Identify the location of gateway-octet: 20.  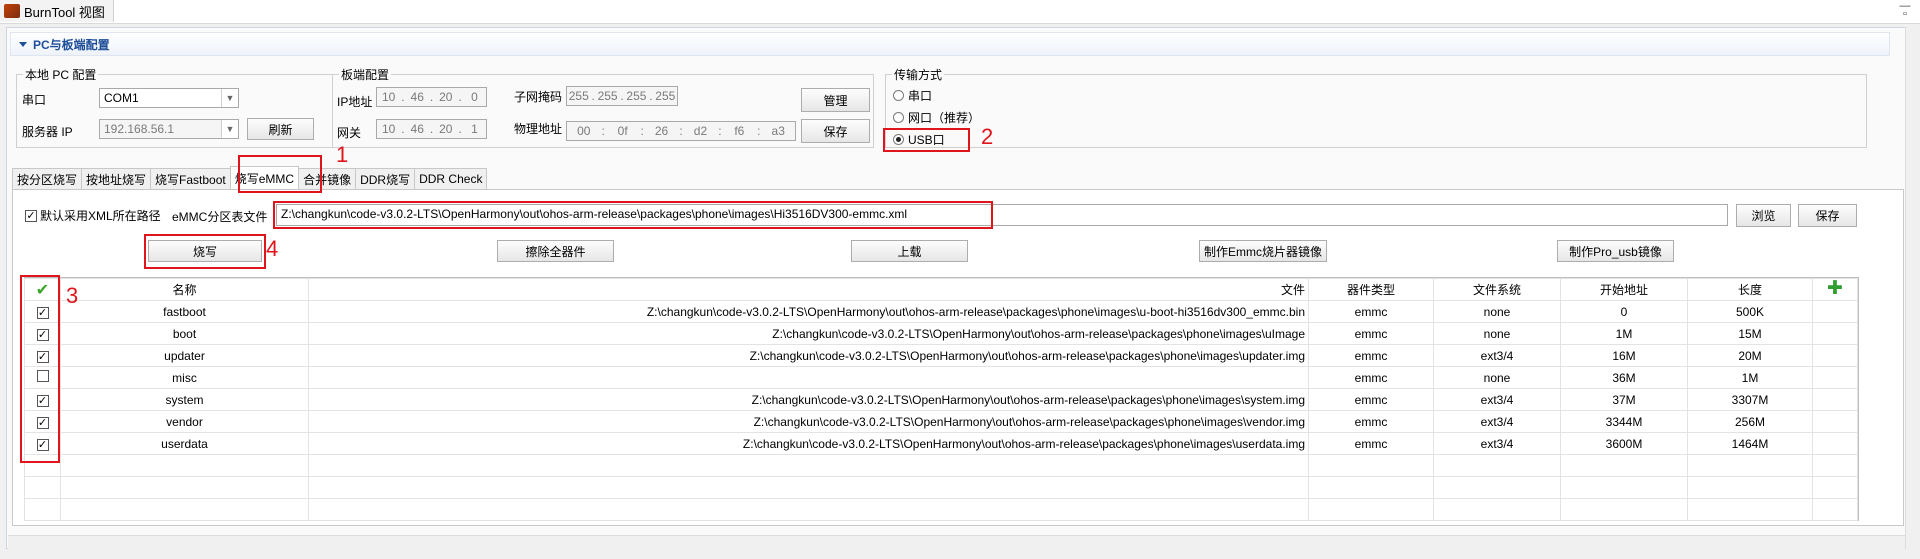
(446, 129).